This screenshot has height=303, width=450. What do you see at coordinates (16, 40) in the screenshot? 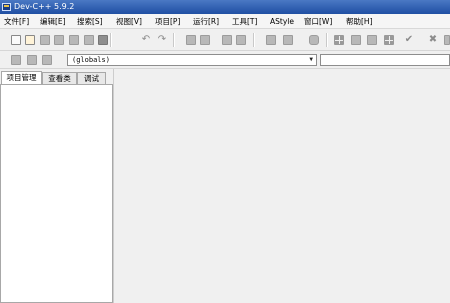
I see `new-file-icon` at bounding box center [16, 40].